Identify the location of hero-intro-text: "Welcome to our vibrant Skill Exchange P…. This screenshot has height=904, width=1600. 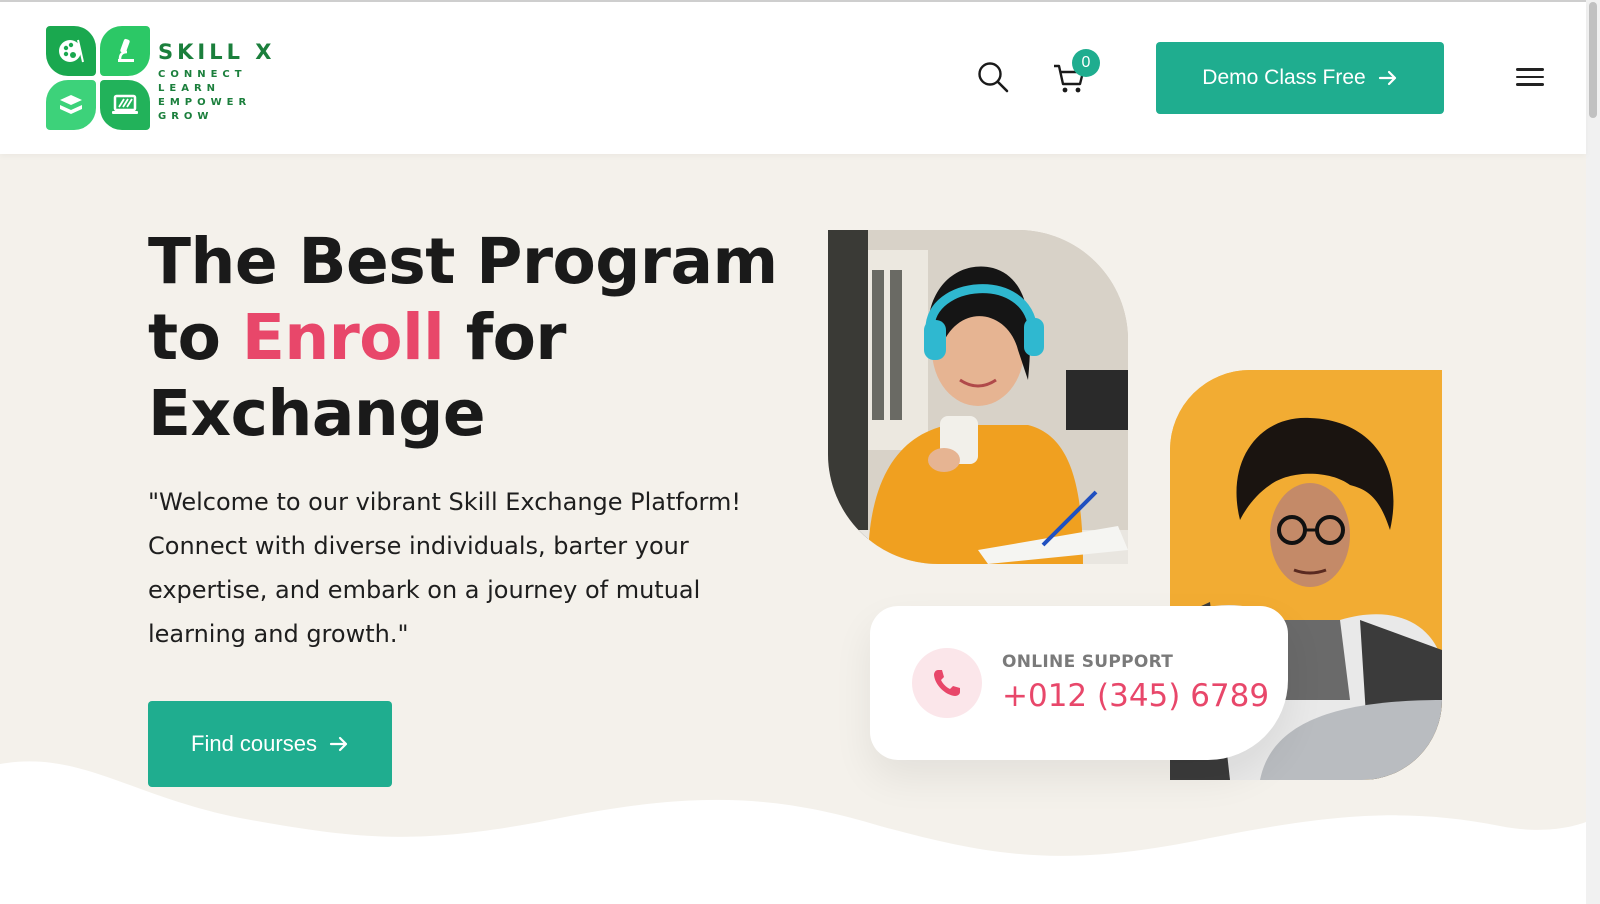
(444, 568).